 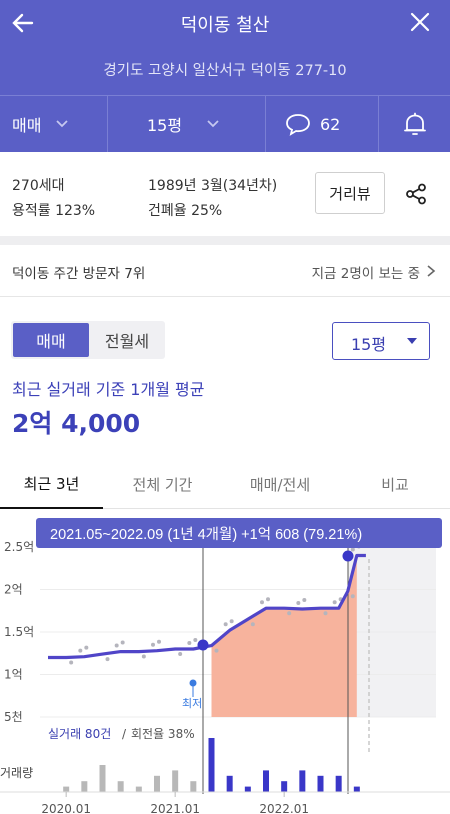 What do you see at coordinates (203, 645) in the screenshot?
I see `start-point` at bounding box center [203, 645].